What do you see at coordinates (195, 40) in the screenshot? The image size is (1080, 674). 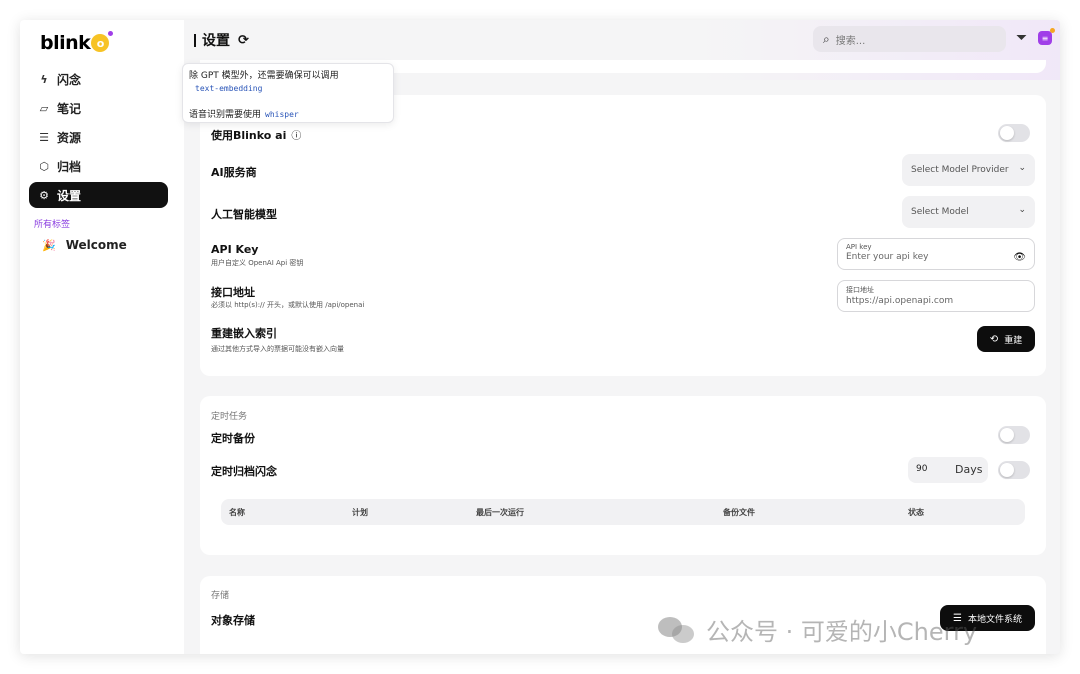 I see `title-bar-icon` at bounding box center [195, 40].